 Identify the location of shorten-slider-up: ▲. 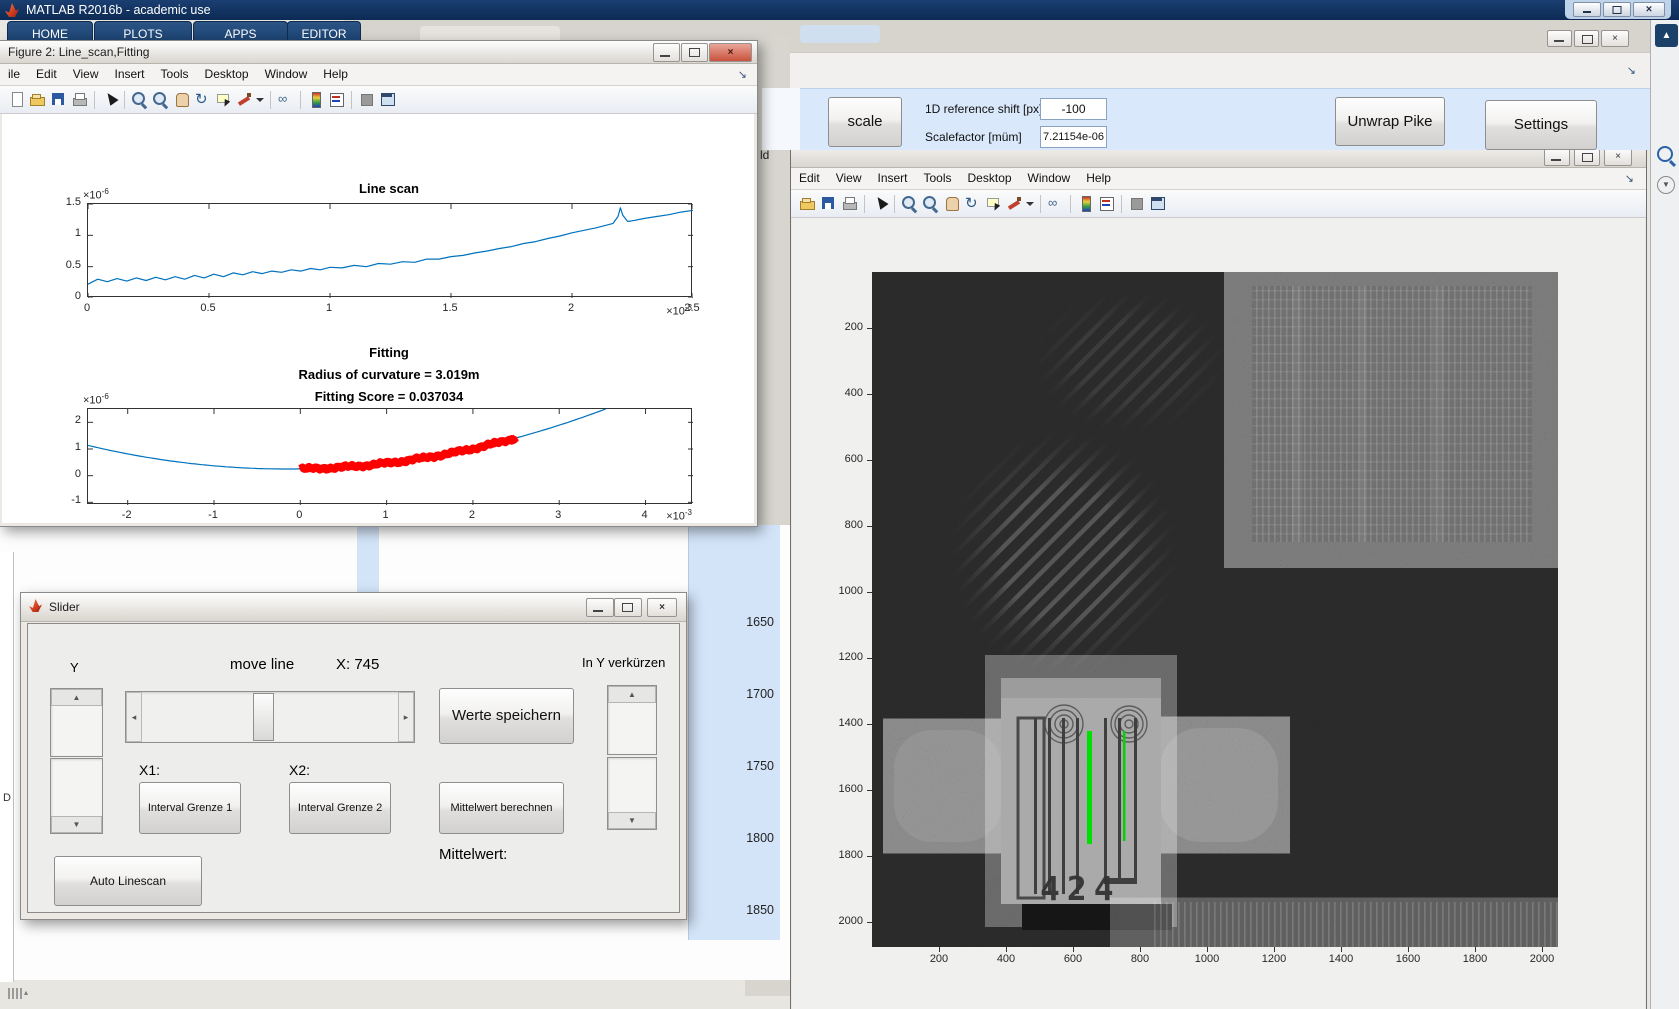
(632, 720).